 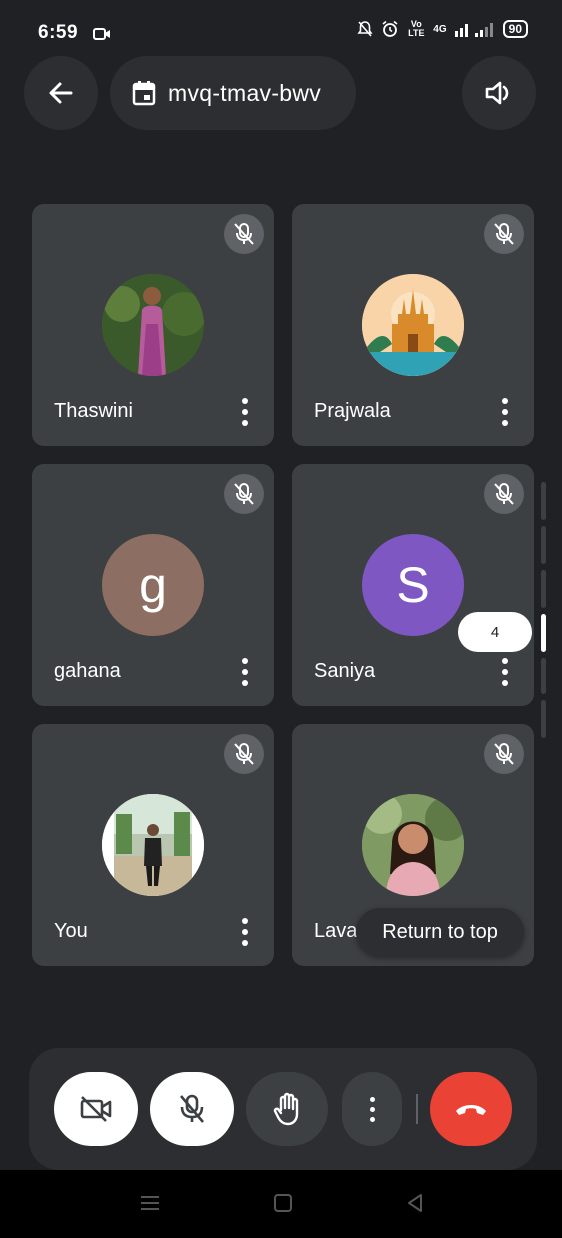 I want to click on raise-hand-button, so click(x=287, y=1109).